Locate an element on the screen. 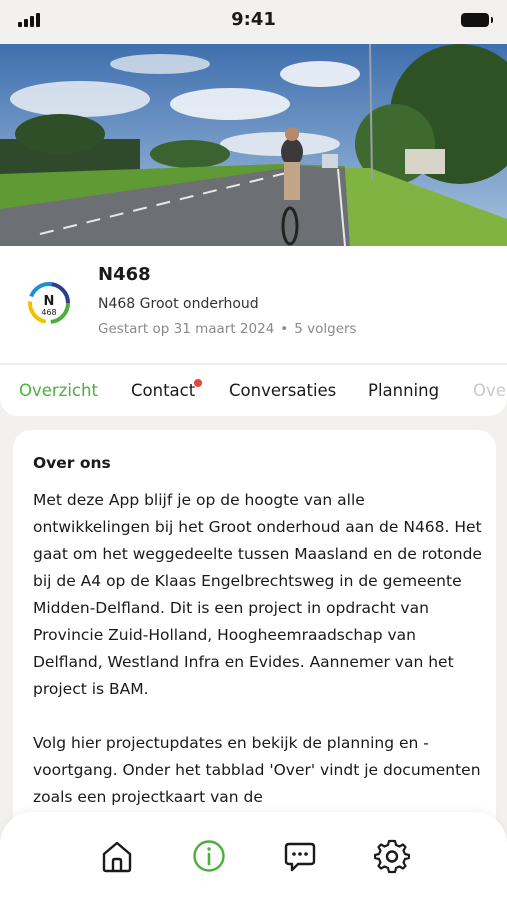 Image resolution: width=507 pixels, height=900 pixels. chat-icon is located at coordinates (300, 857).